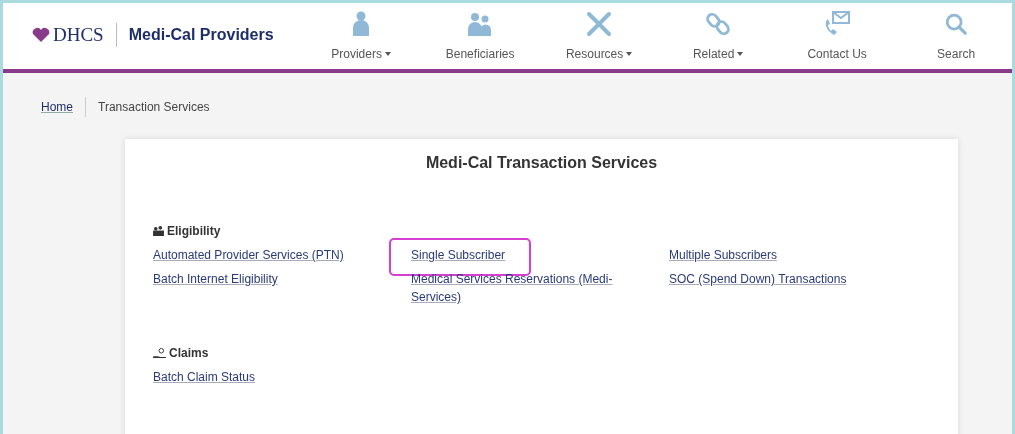  What do you see at coordinates (599, 24) in the screenshot?
I see `tools-icon` at bounding box center [599, 24].